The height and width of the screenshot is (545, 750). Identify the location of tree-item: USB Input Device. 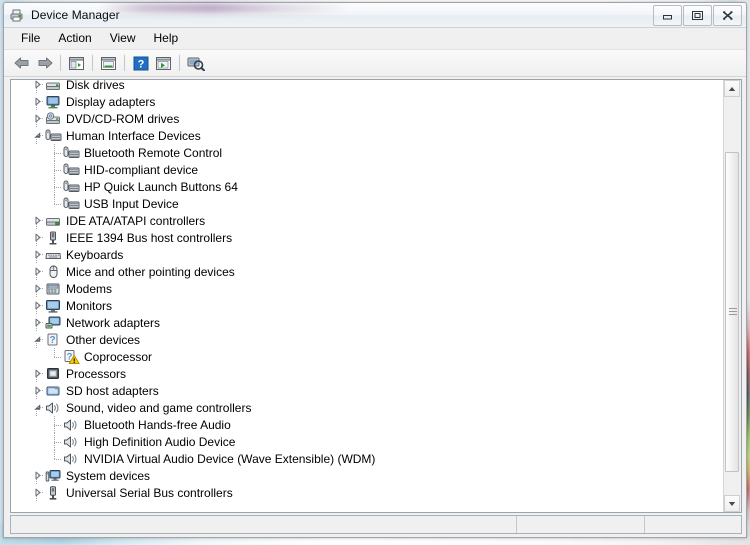
(367, 203).